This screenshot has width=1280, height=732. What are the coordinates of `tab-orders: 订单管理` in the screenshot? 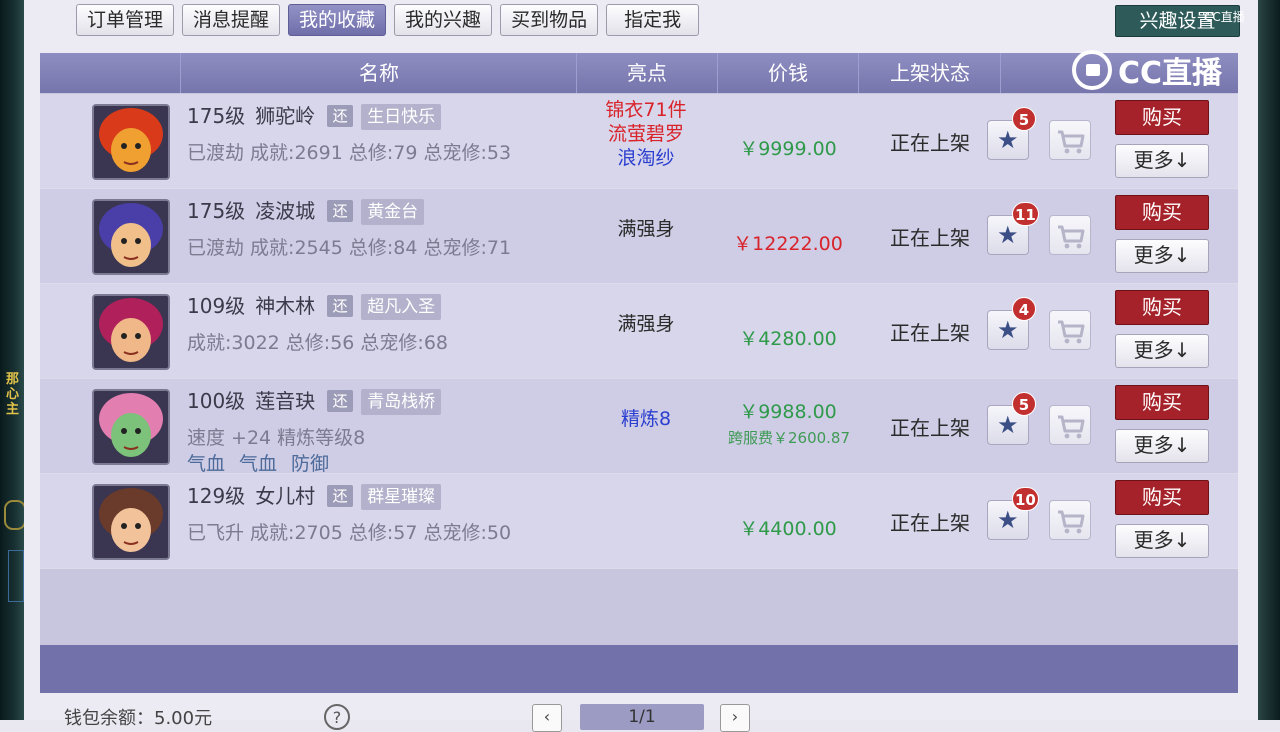 It's located at (125, 20).